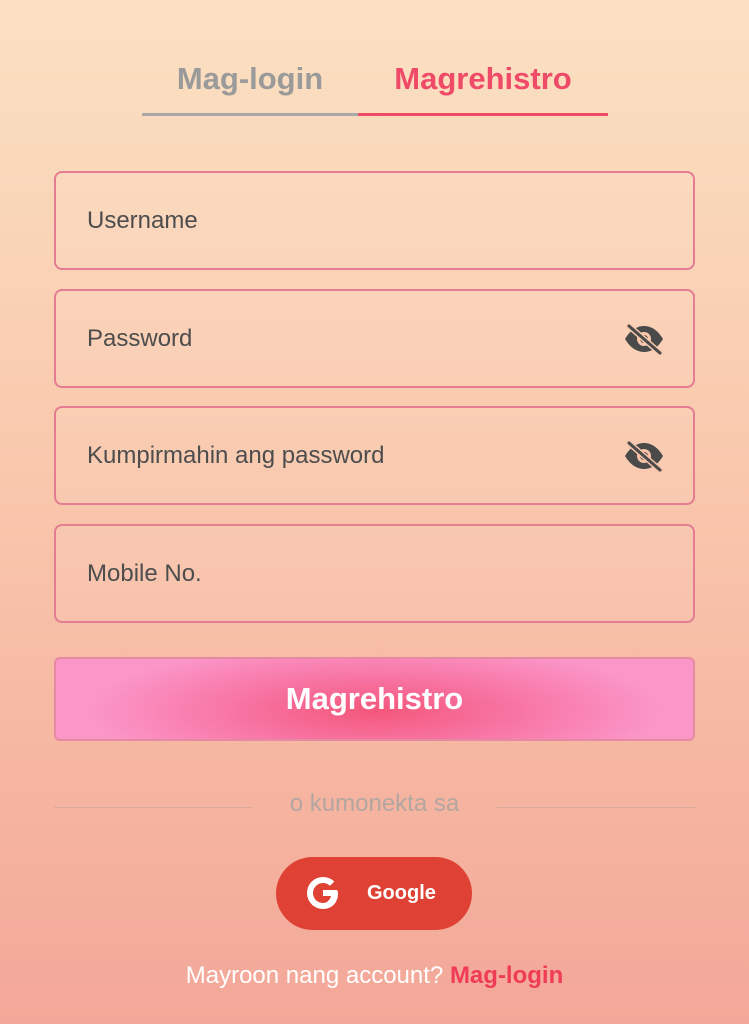 Image resolution: width=749 pixels, height=1024 pixels. I want to click on google-button-label: Google, so click(401, 893).